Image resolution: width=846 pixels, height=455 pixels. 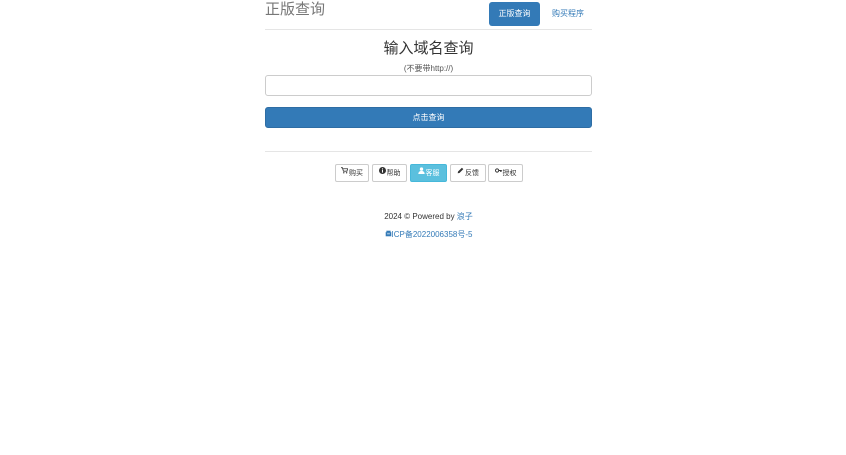 I want to click on pencil-icon, so click(x=460, y=173).